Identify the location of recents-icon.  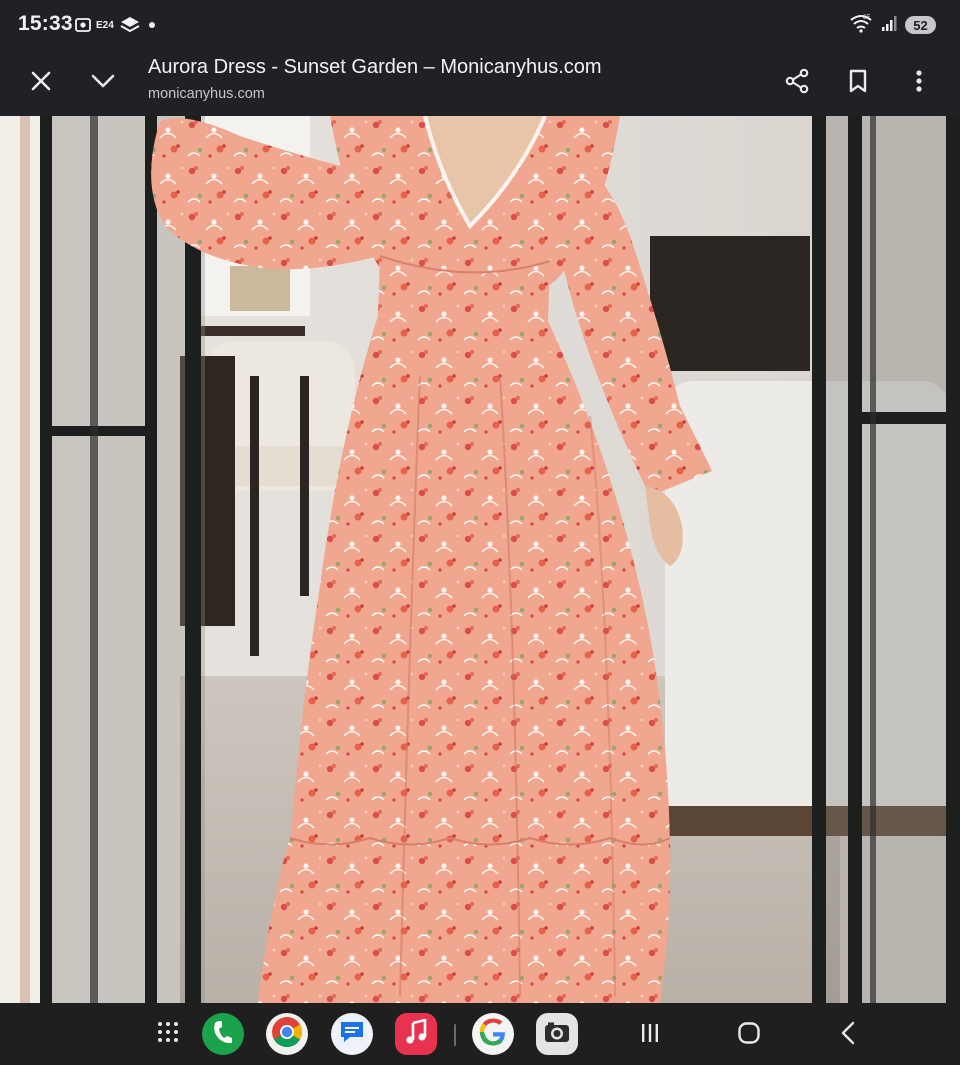
(650, 1035).